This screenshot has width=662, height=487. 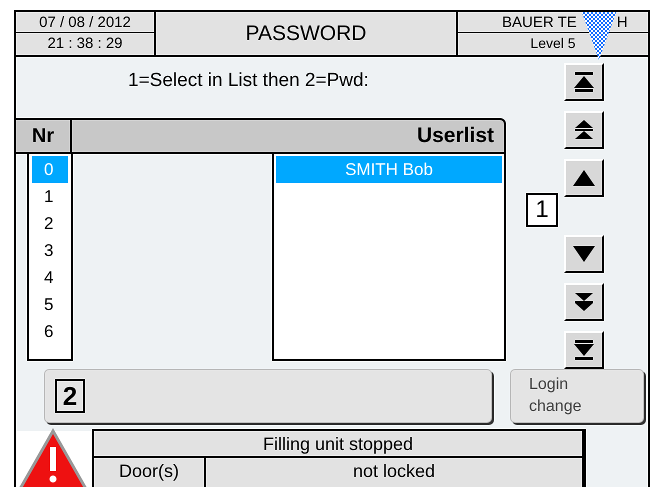 I want to click on step-number: 2, so click(x=70, y=396).